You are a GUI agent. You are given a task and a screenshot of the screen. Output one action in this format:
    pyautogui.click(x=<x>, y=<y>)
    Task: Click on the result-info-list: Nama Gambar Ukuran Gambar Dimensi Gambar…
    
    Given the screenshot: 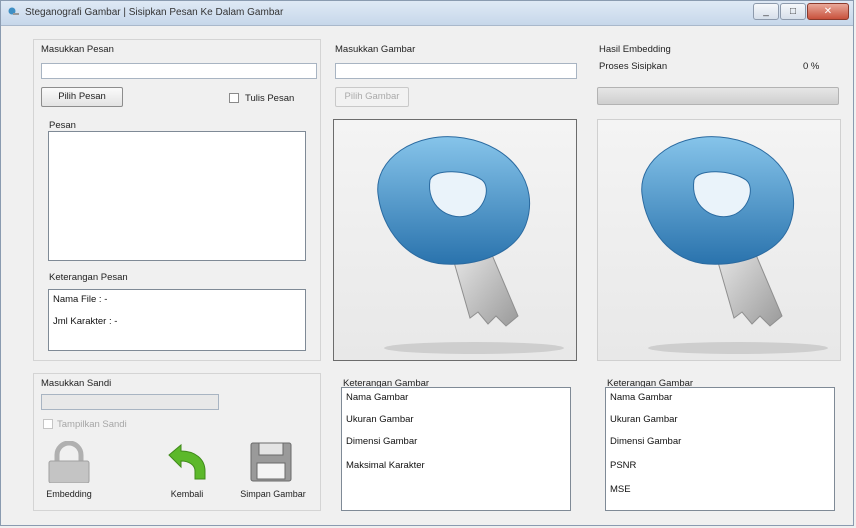 What is the action you would take?
    pyautogui.click(x=720, y=449)
    